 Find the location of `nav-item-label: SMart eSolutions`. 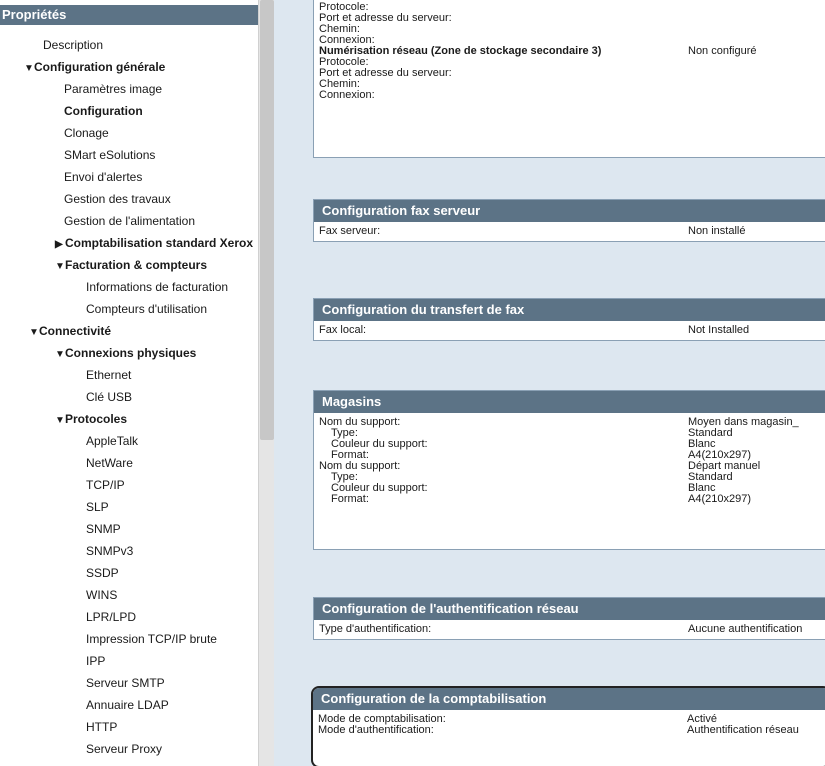

nav-item-label: SMart eSolutions is located at coordinates (110, 155).